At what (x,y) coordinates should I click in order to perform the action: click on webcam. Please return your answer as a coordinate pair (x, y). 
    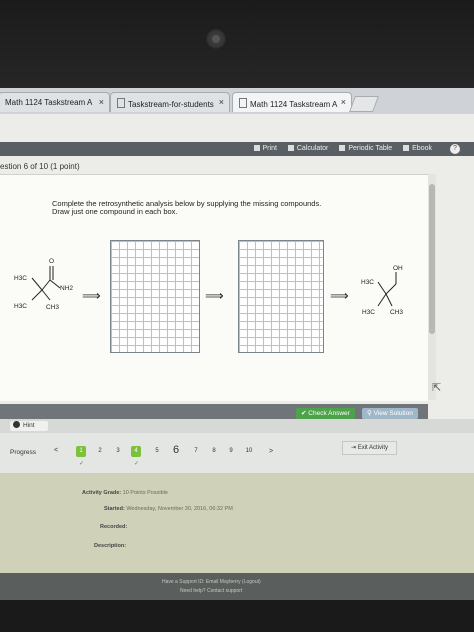
    Looking at the image, I should click on (216, 39).